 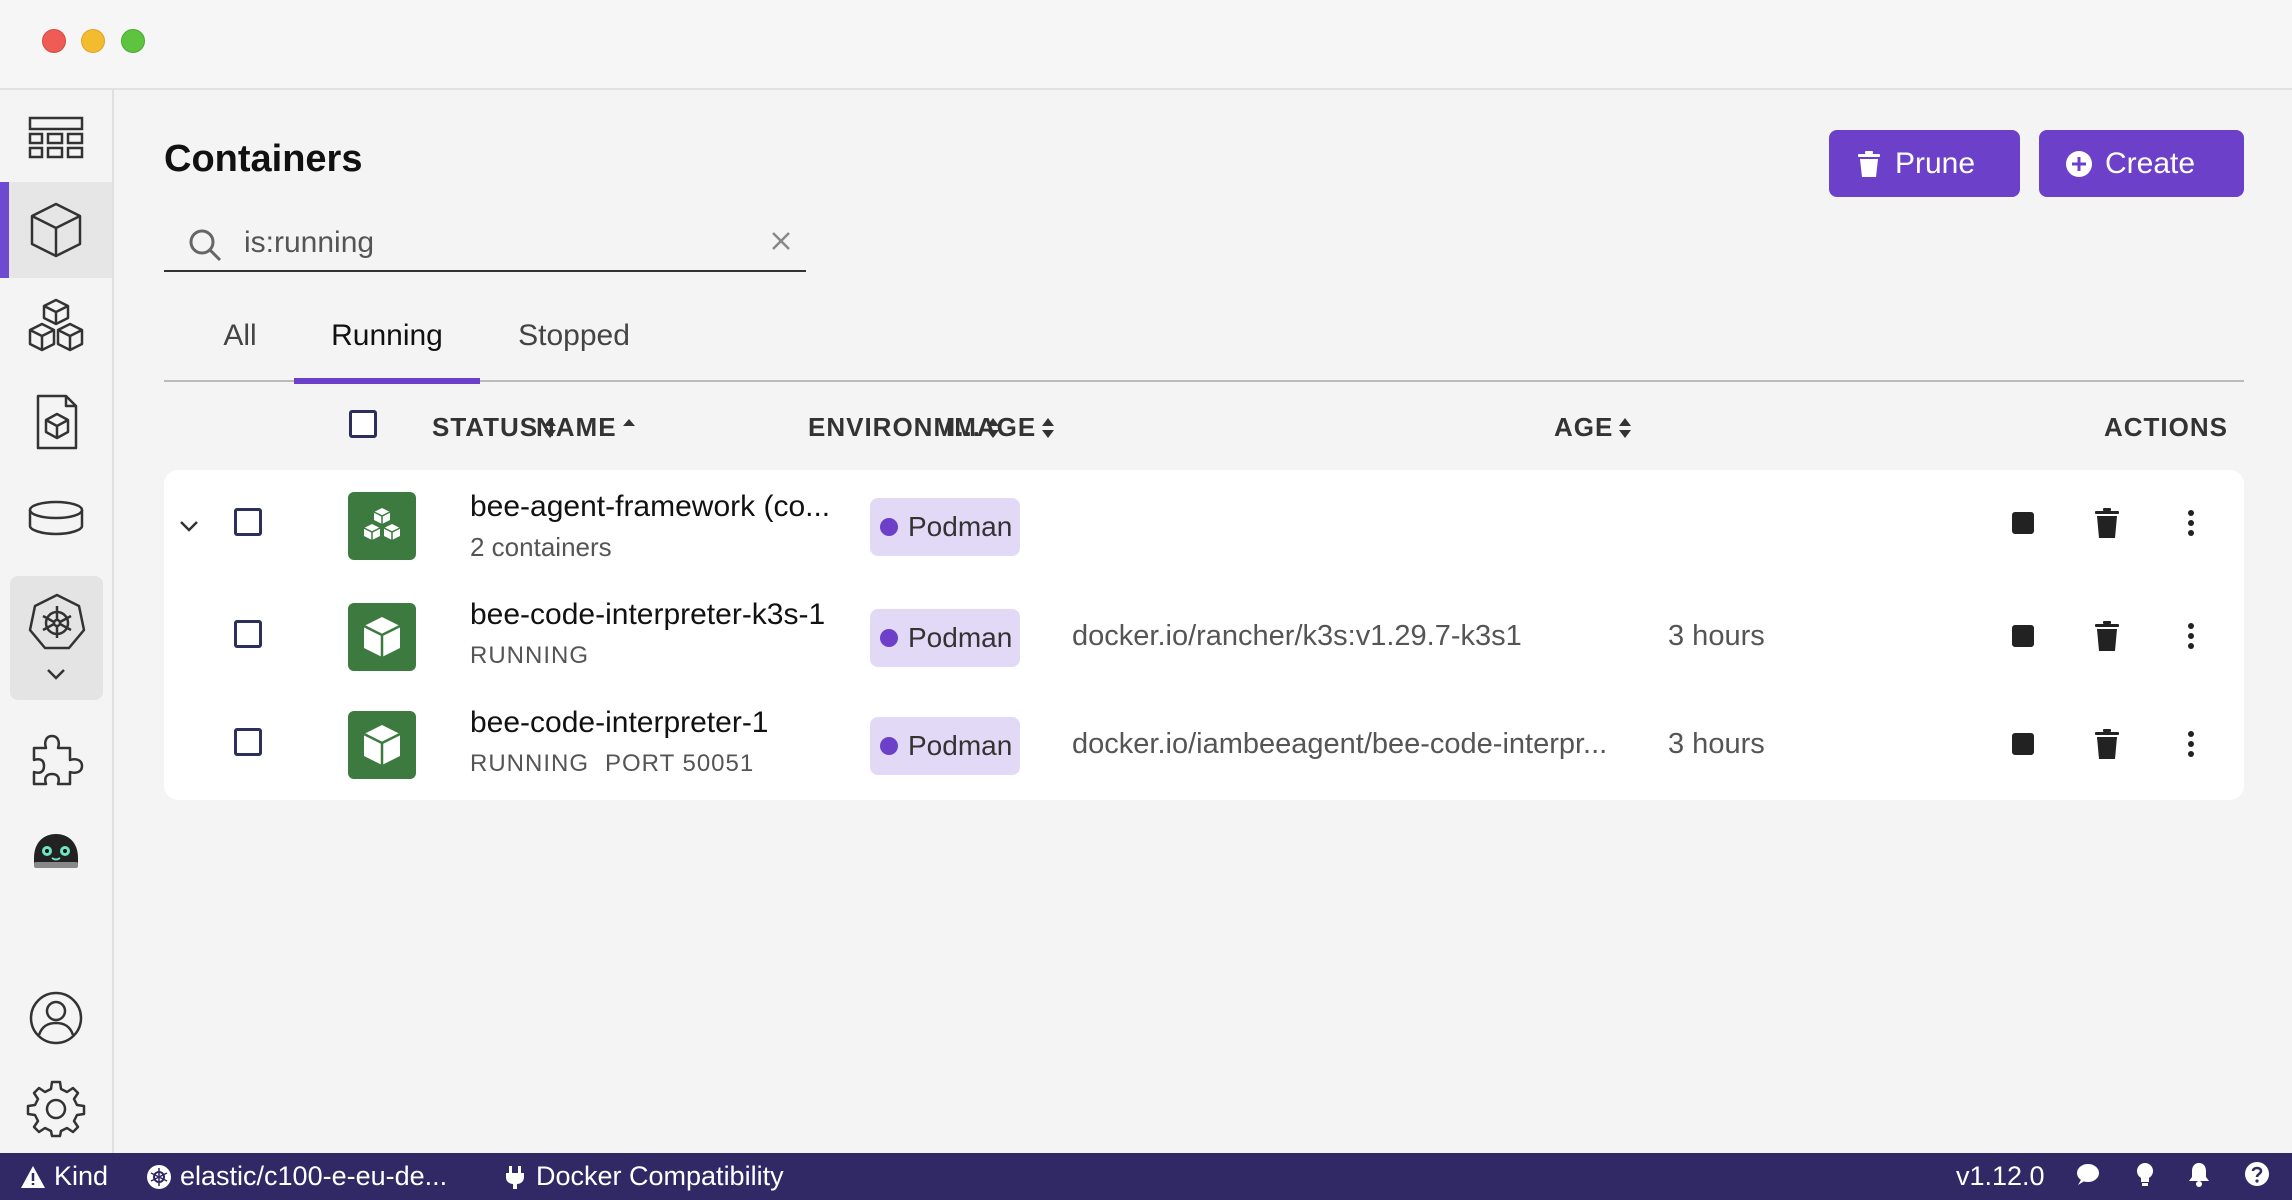 I want to click on sidebar-item-extensions, so click(x=56, y=758).